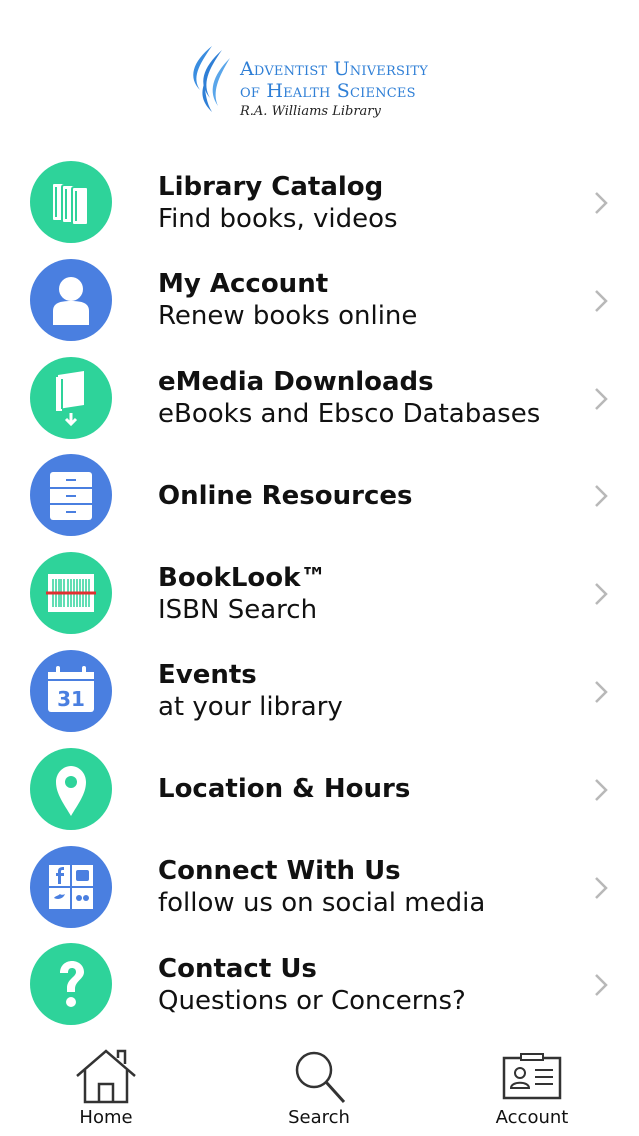  I want to click on menu-item-text: Online Resources, so click(363, 495).